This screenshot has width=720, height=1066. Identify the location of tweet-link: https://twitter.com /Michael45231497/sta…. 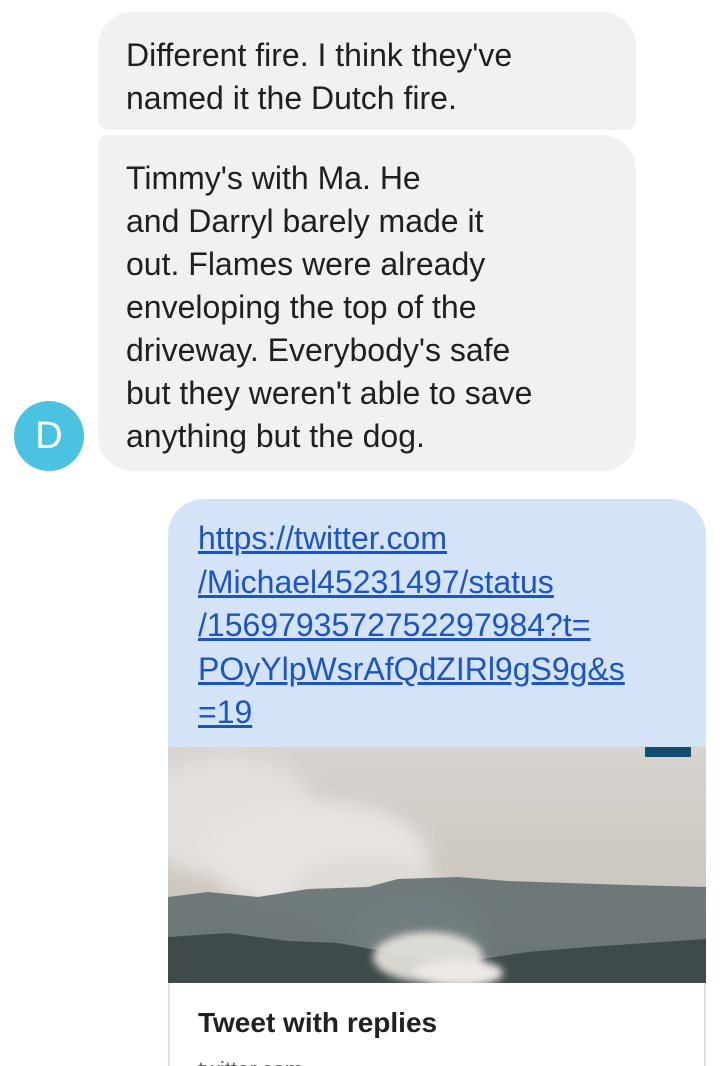
(443, 626).